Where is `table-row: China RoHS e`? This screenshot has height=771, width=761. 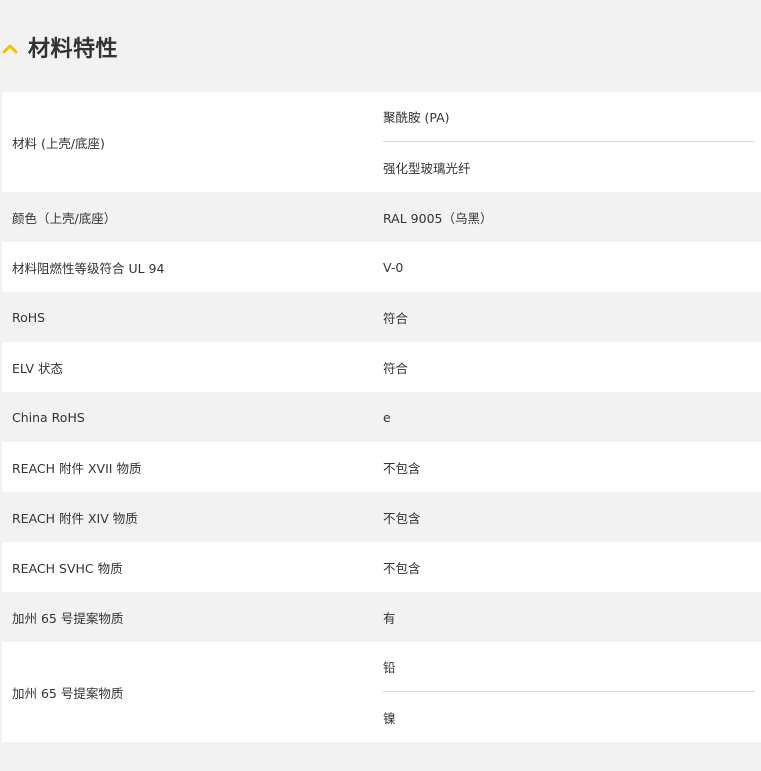
table-row: China RoHS e is located at coordinates (381, 417).